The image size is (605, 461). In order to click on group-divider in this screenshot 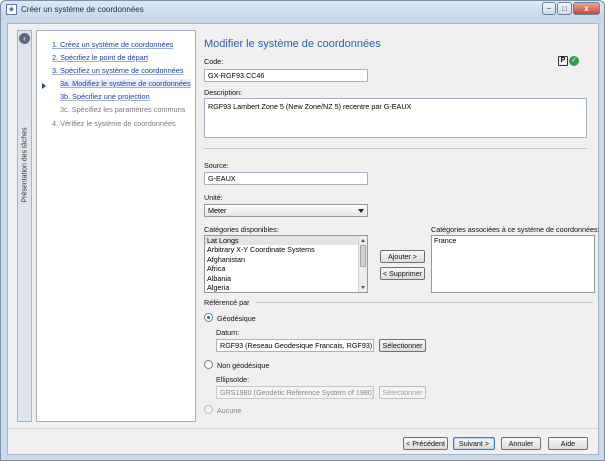, I will do `click(424, 302)`.